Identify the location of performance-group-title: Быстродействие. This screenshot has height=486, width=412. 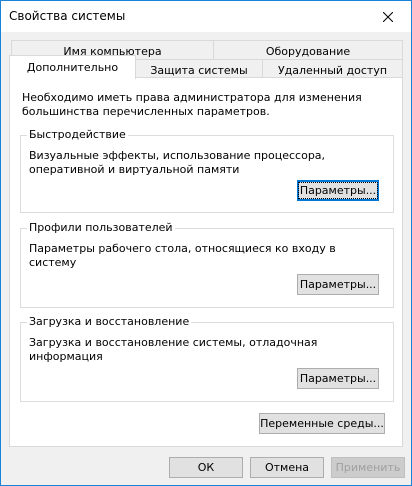
(77, 134).